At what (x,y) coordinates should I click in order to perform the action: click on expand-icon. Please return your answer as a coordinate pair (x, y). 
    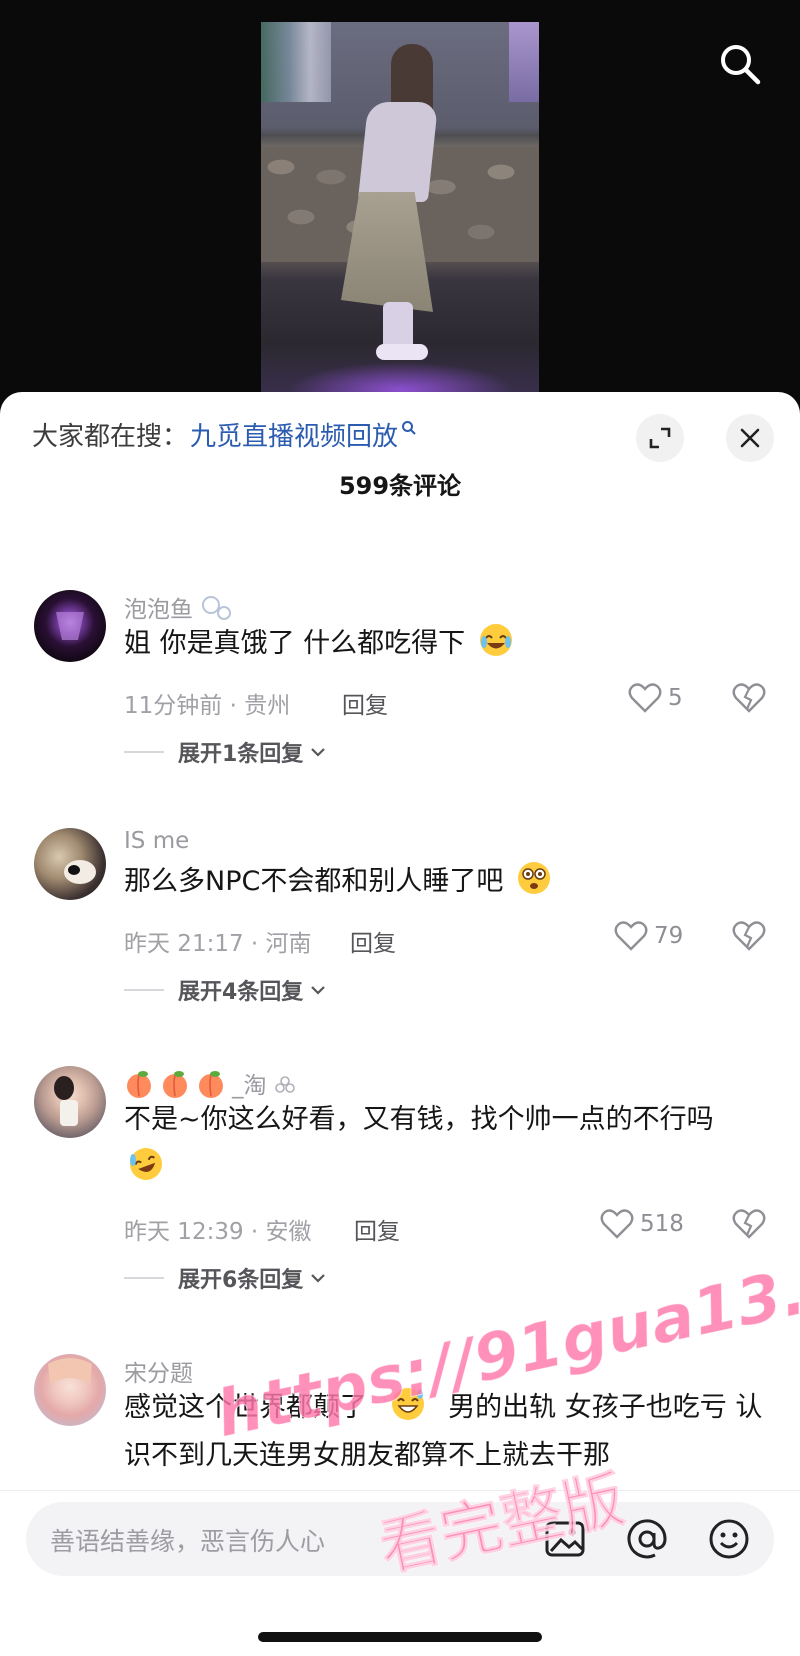
    Looking at the image, I should click on (660, 438).